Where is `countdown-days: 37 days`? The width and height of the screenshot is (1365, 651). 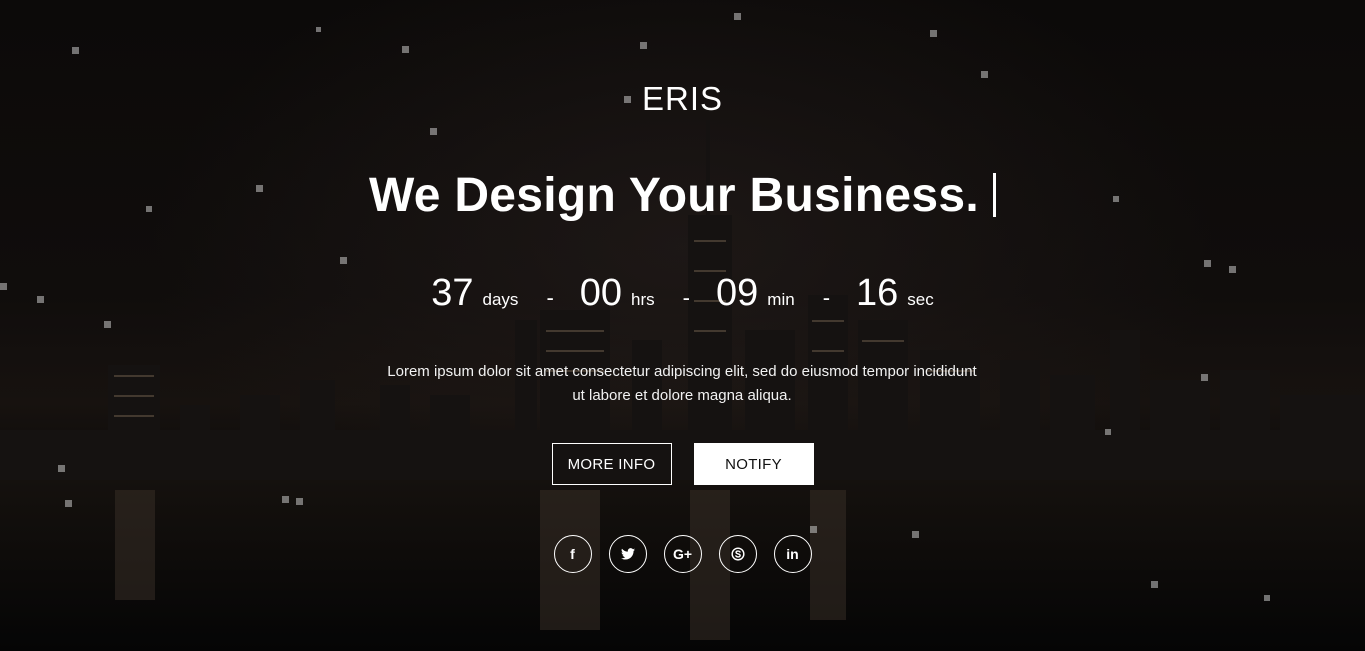
countdown-days: 37 days is located at coordinates (474, 293).